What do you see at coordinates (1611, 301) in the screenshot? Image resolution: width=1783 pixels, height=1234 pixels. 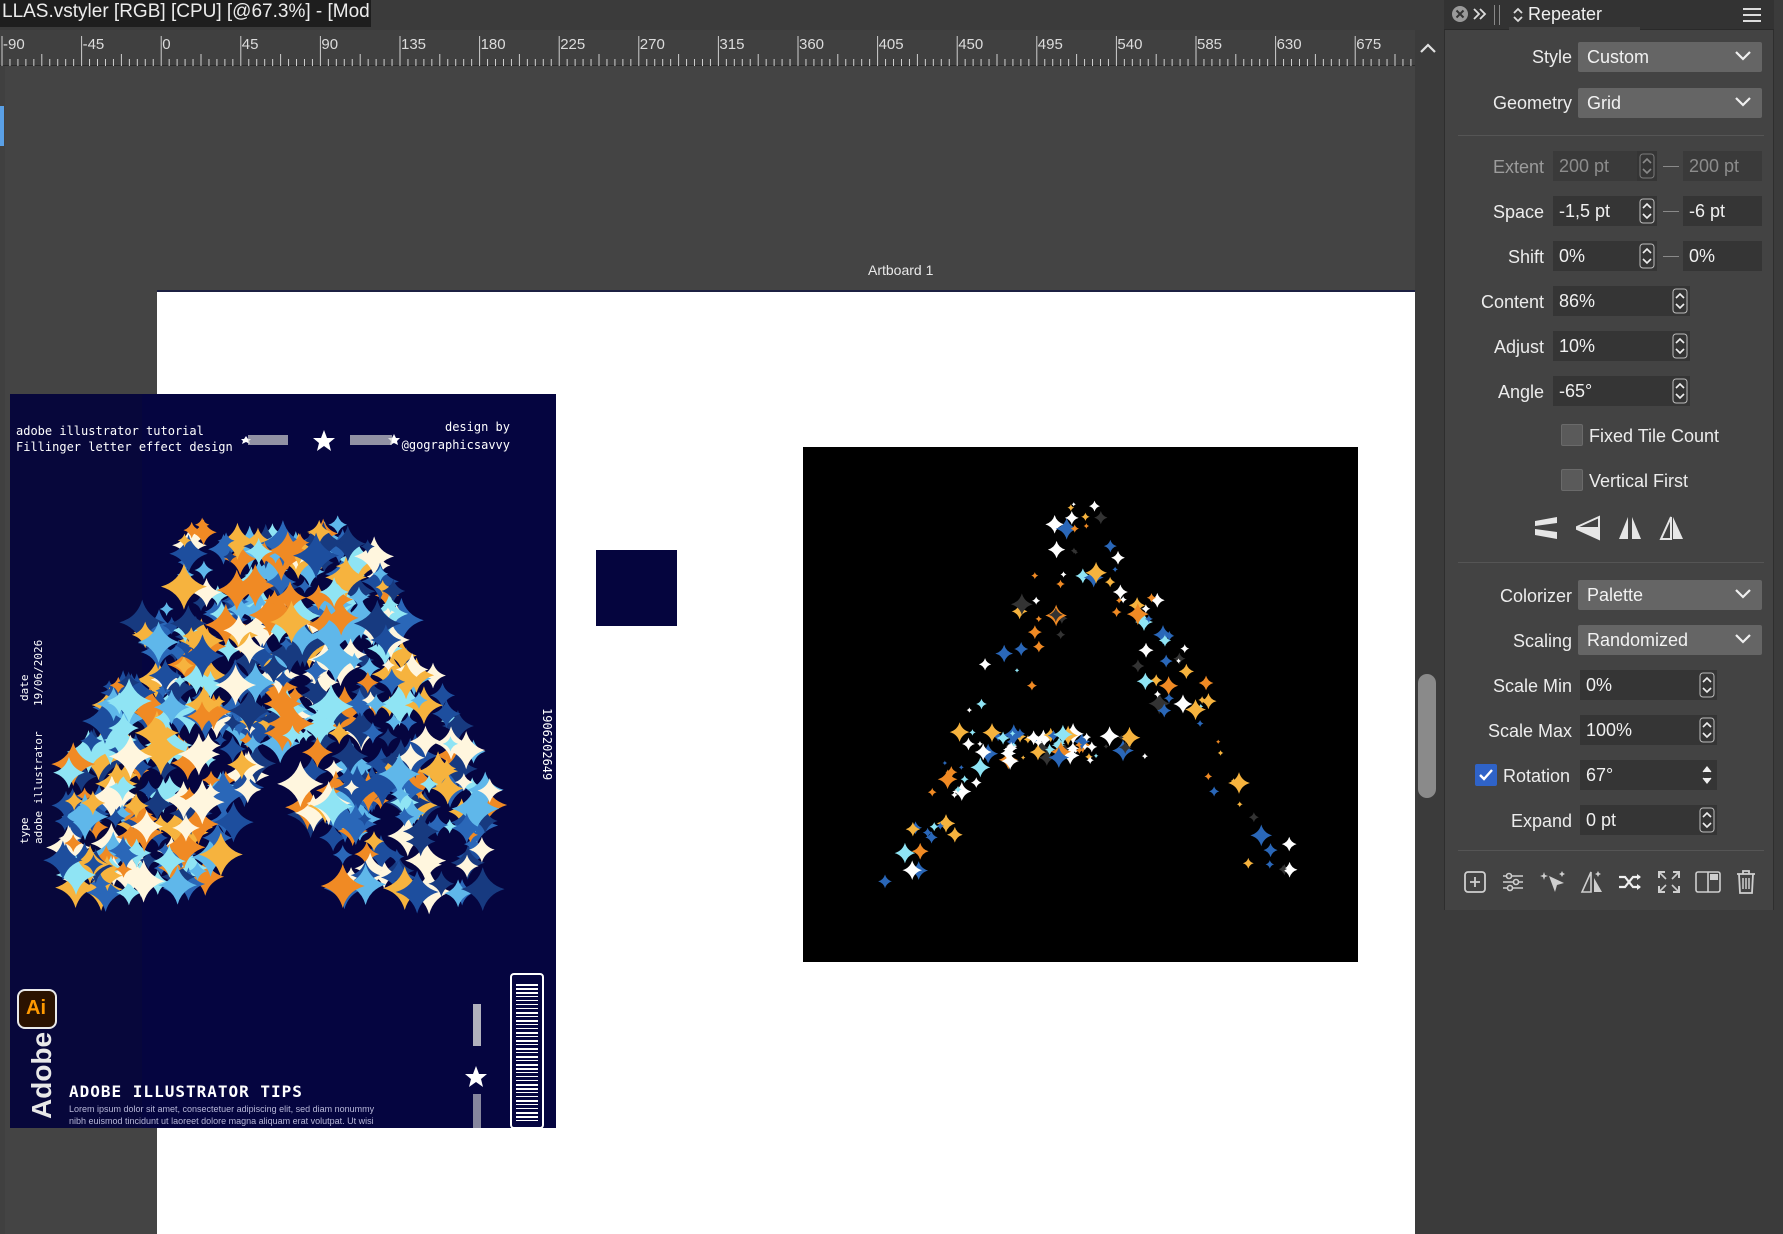 I see `content-field: 86%` at bounding box center [1611, 301].